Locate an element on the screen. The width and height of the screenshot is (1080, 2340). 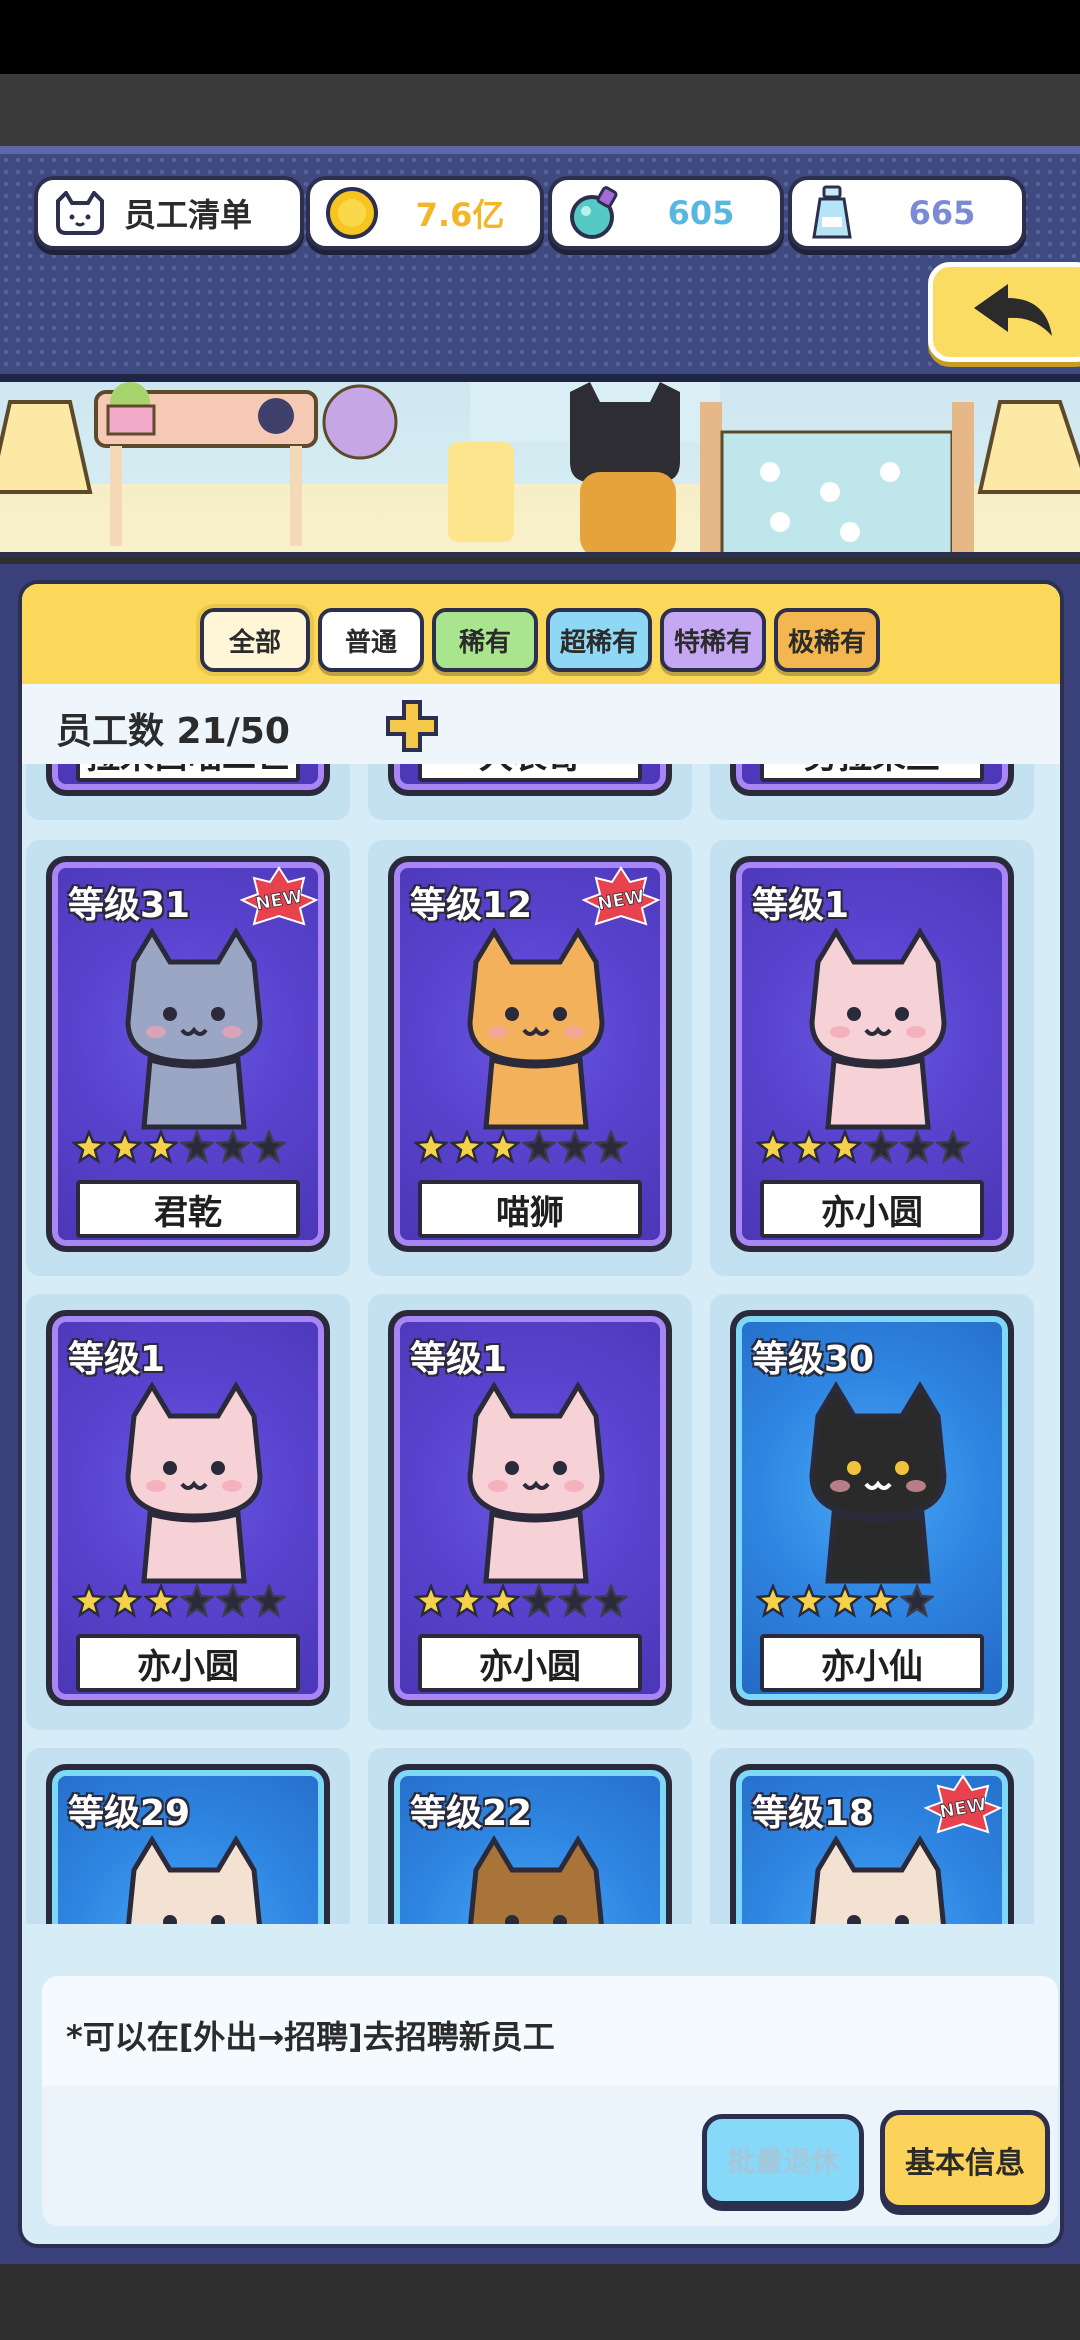
employee-card-partial: 拉米西喵二世 is located at coordinates (188, 792).